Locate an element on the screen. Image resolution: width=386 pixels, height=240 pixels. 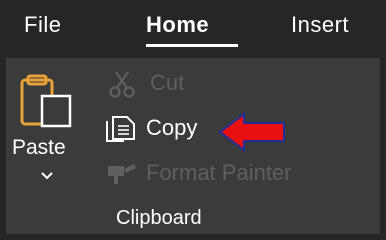
scissors-icon is located at coordinates (122, 86).